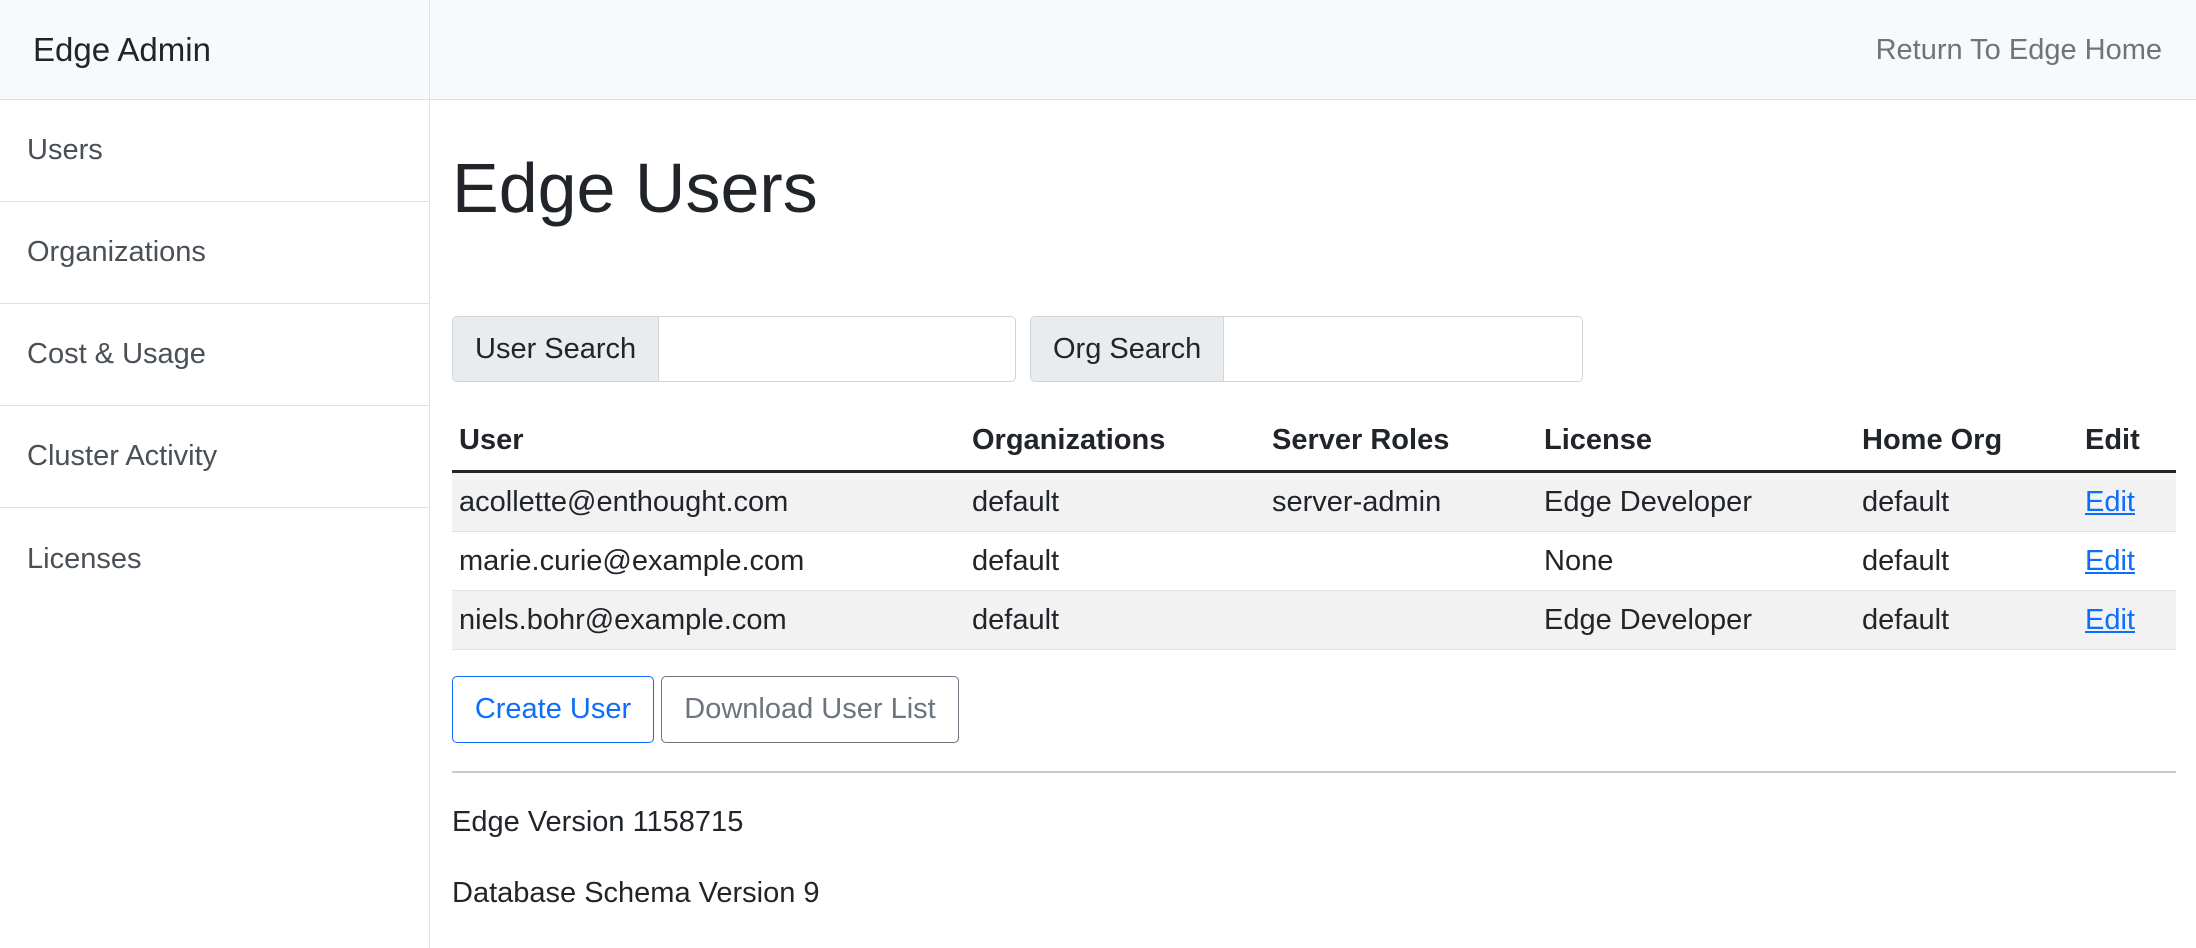 The width and height of the screenshot is (2196, 948). What do you see at coordinates (1403, 349) in the screenshot?
I see `org-search-input` at bounding box center [1403, 349].